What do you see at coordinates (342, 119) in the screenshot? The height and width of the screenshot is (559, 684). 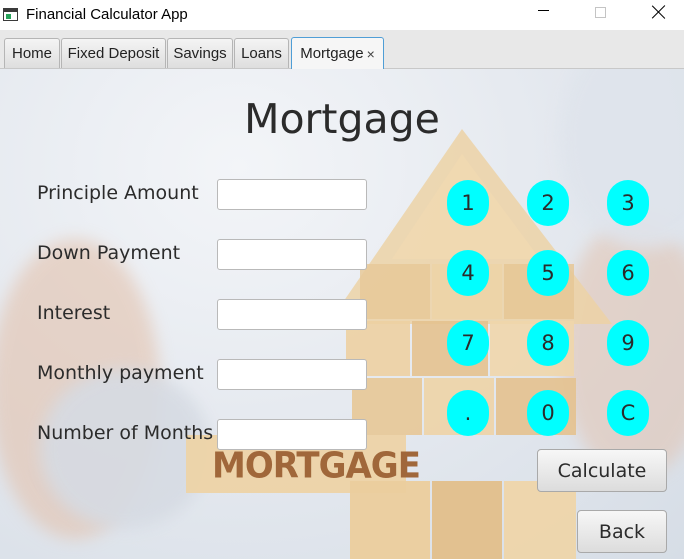 I see `page-title: Mortgage` at bounding box center [342, 119].